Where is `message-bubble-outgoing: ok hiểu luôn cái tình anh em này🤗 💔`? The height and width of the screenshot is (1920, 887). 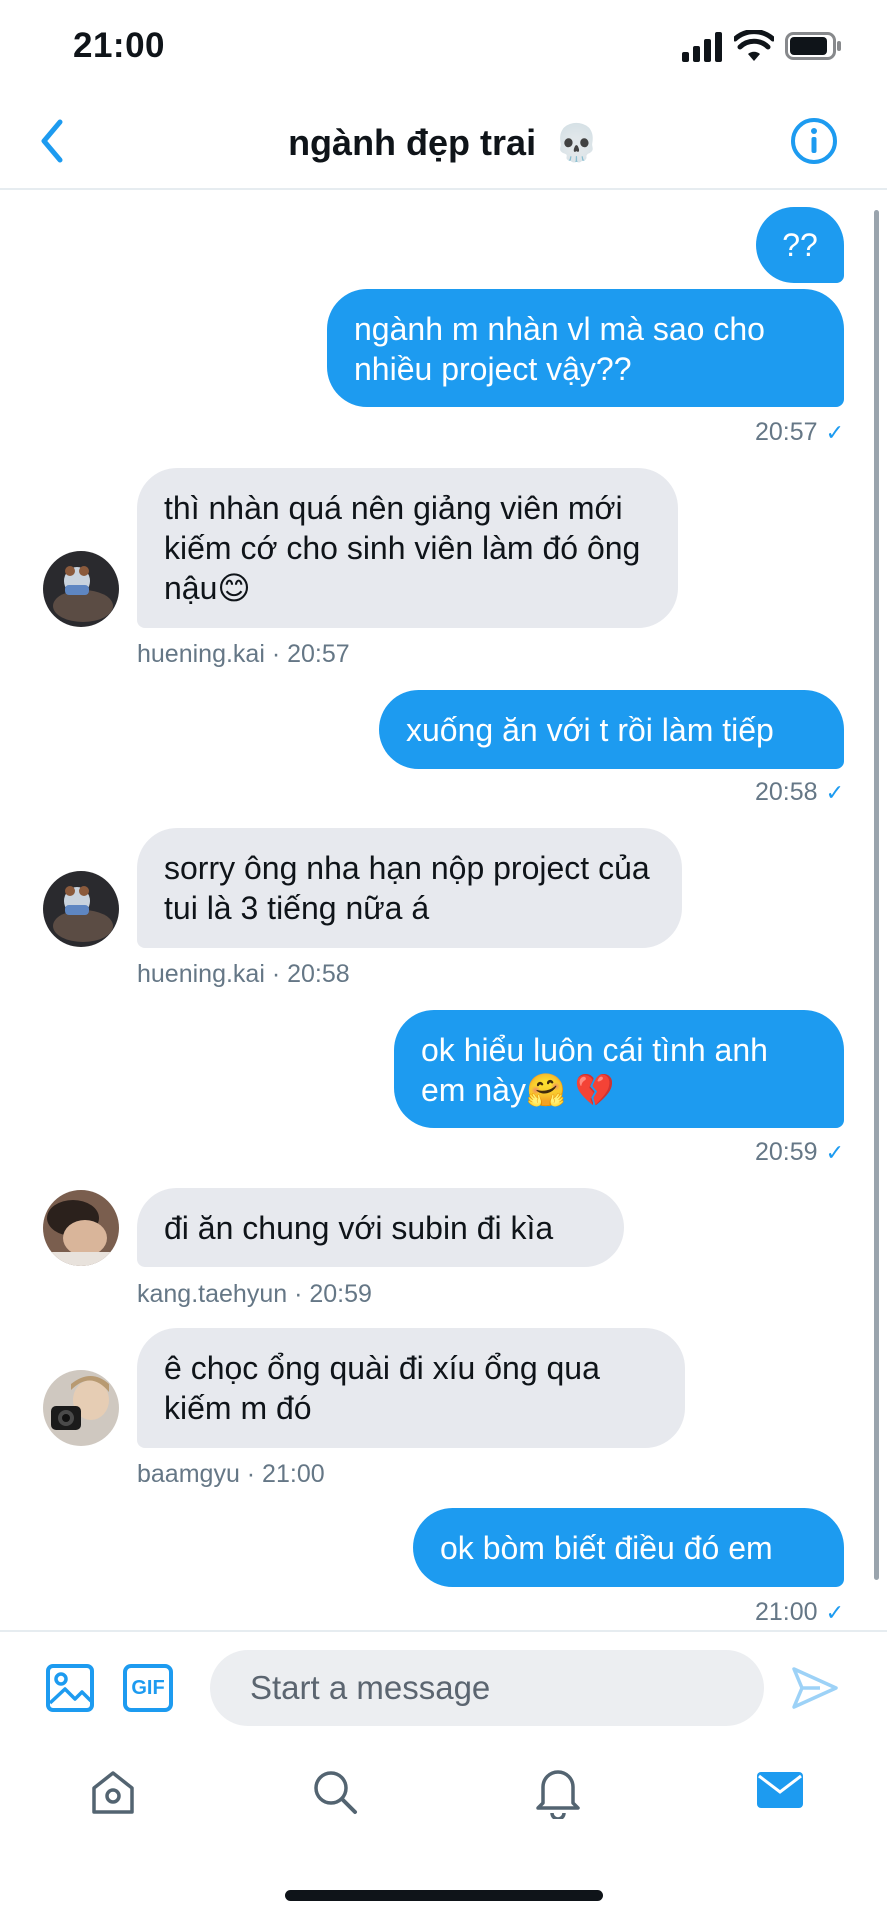 message-bubble-outgoing: ok hiểu luôn cái tình anh em này🤗 💔 is located at coordinates (619, 1069).